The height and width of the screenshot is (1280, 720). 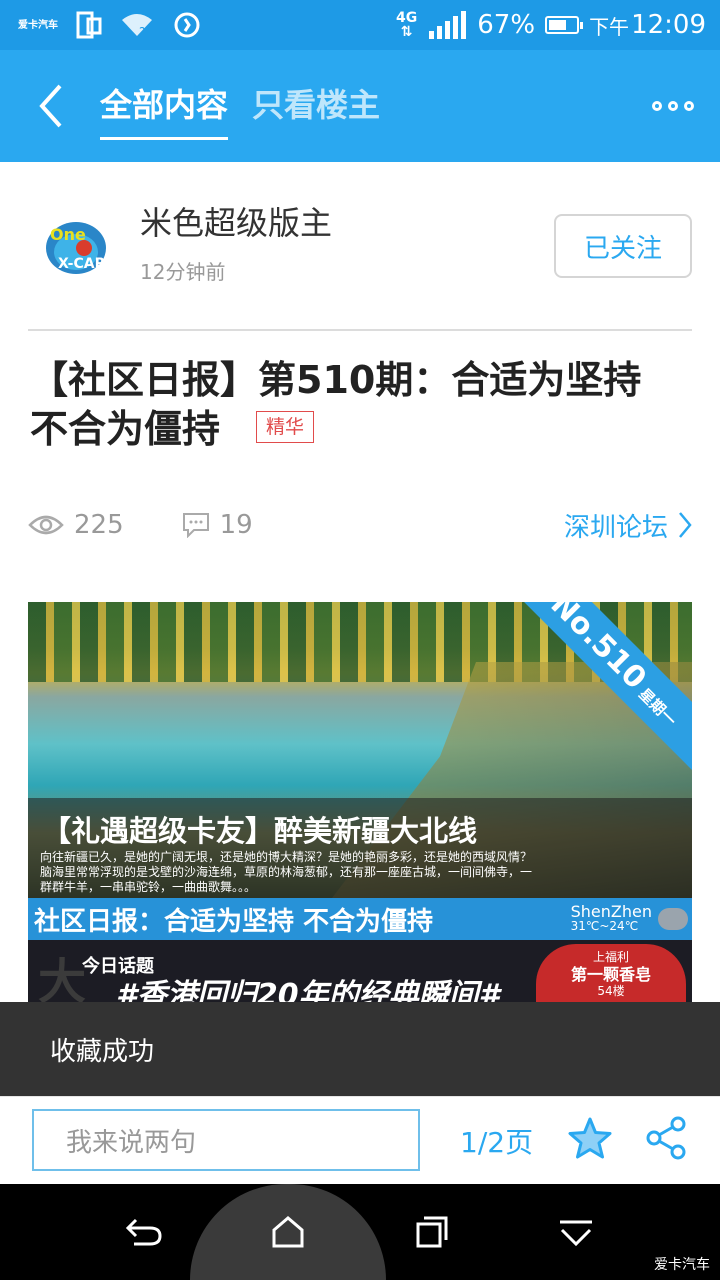 I want to click on daily-title: 社区日报：合适为坚持 不合为僵持, so click(x=234, y=921).